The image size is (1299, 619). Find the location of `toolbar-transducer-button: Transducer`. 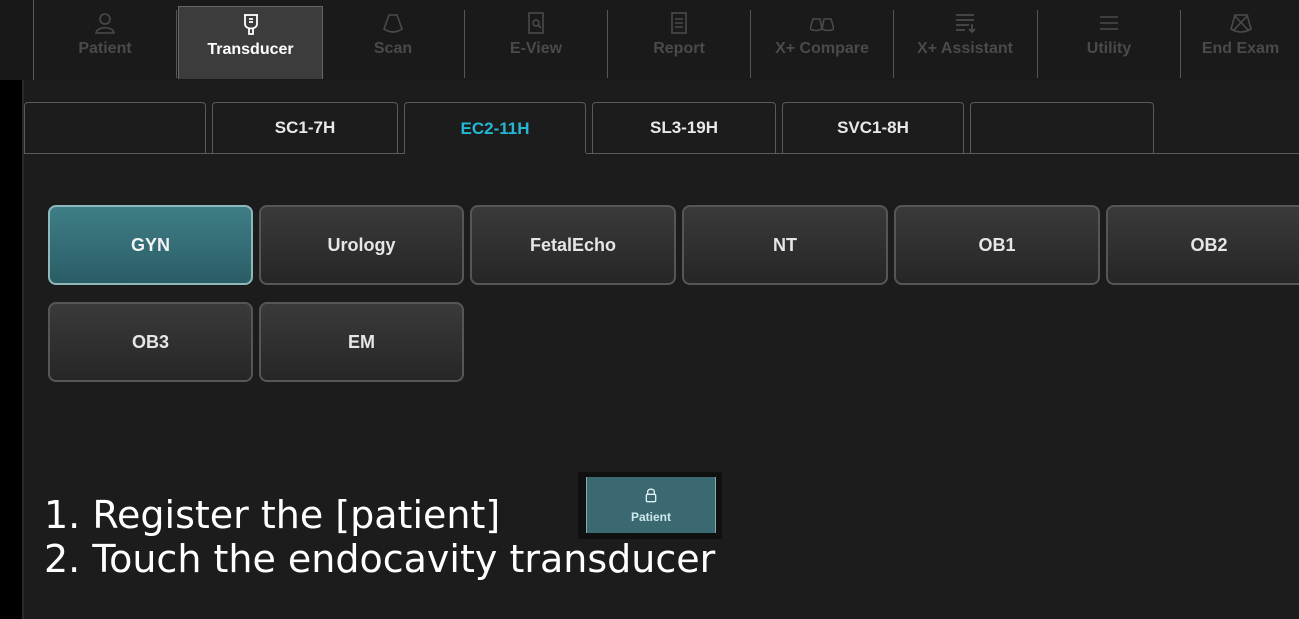

toolbar-transducer-button: Transducer is located at coordinates (250, 42).